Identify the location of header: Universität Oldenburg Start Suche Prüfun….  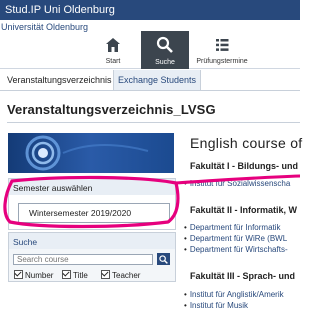
(150, 44).